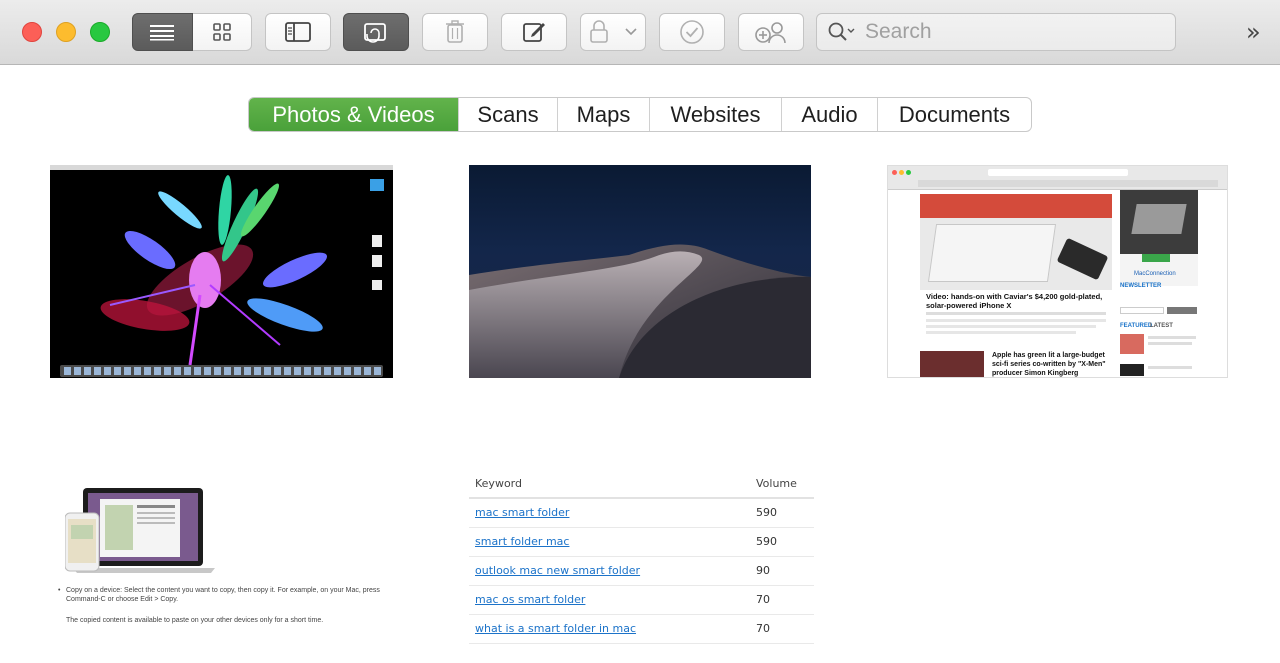  I want to click on featured-label: FEATURED, so click(1136, 326).